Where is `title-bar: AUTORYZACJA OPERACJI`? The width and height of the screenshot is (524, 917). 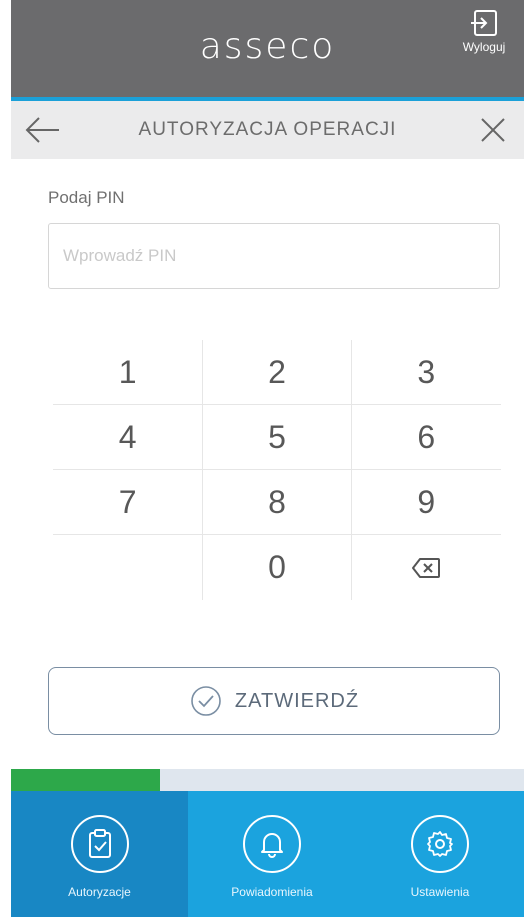
title-bar: AUTORYZACJA OPERACJI is located at coordinates (267, 130).